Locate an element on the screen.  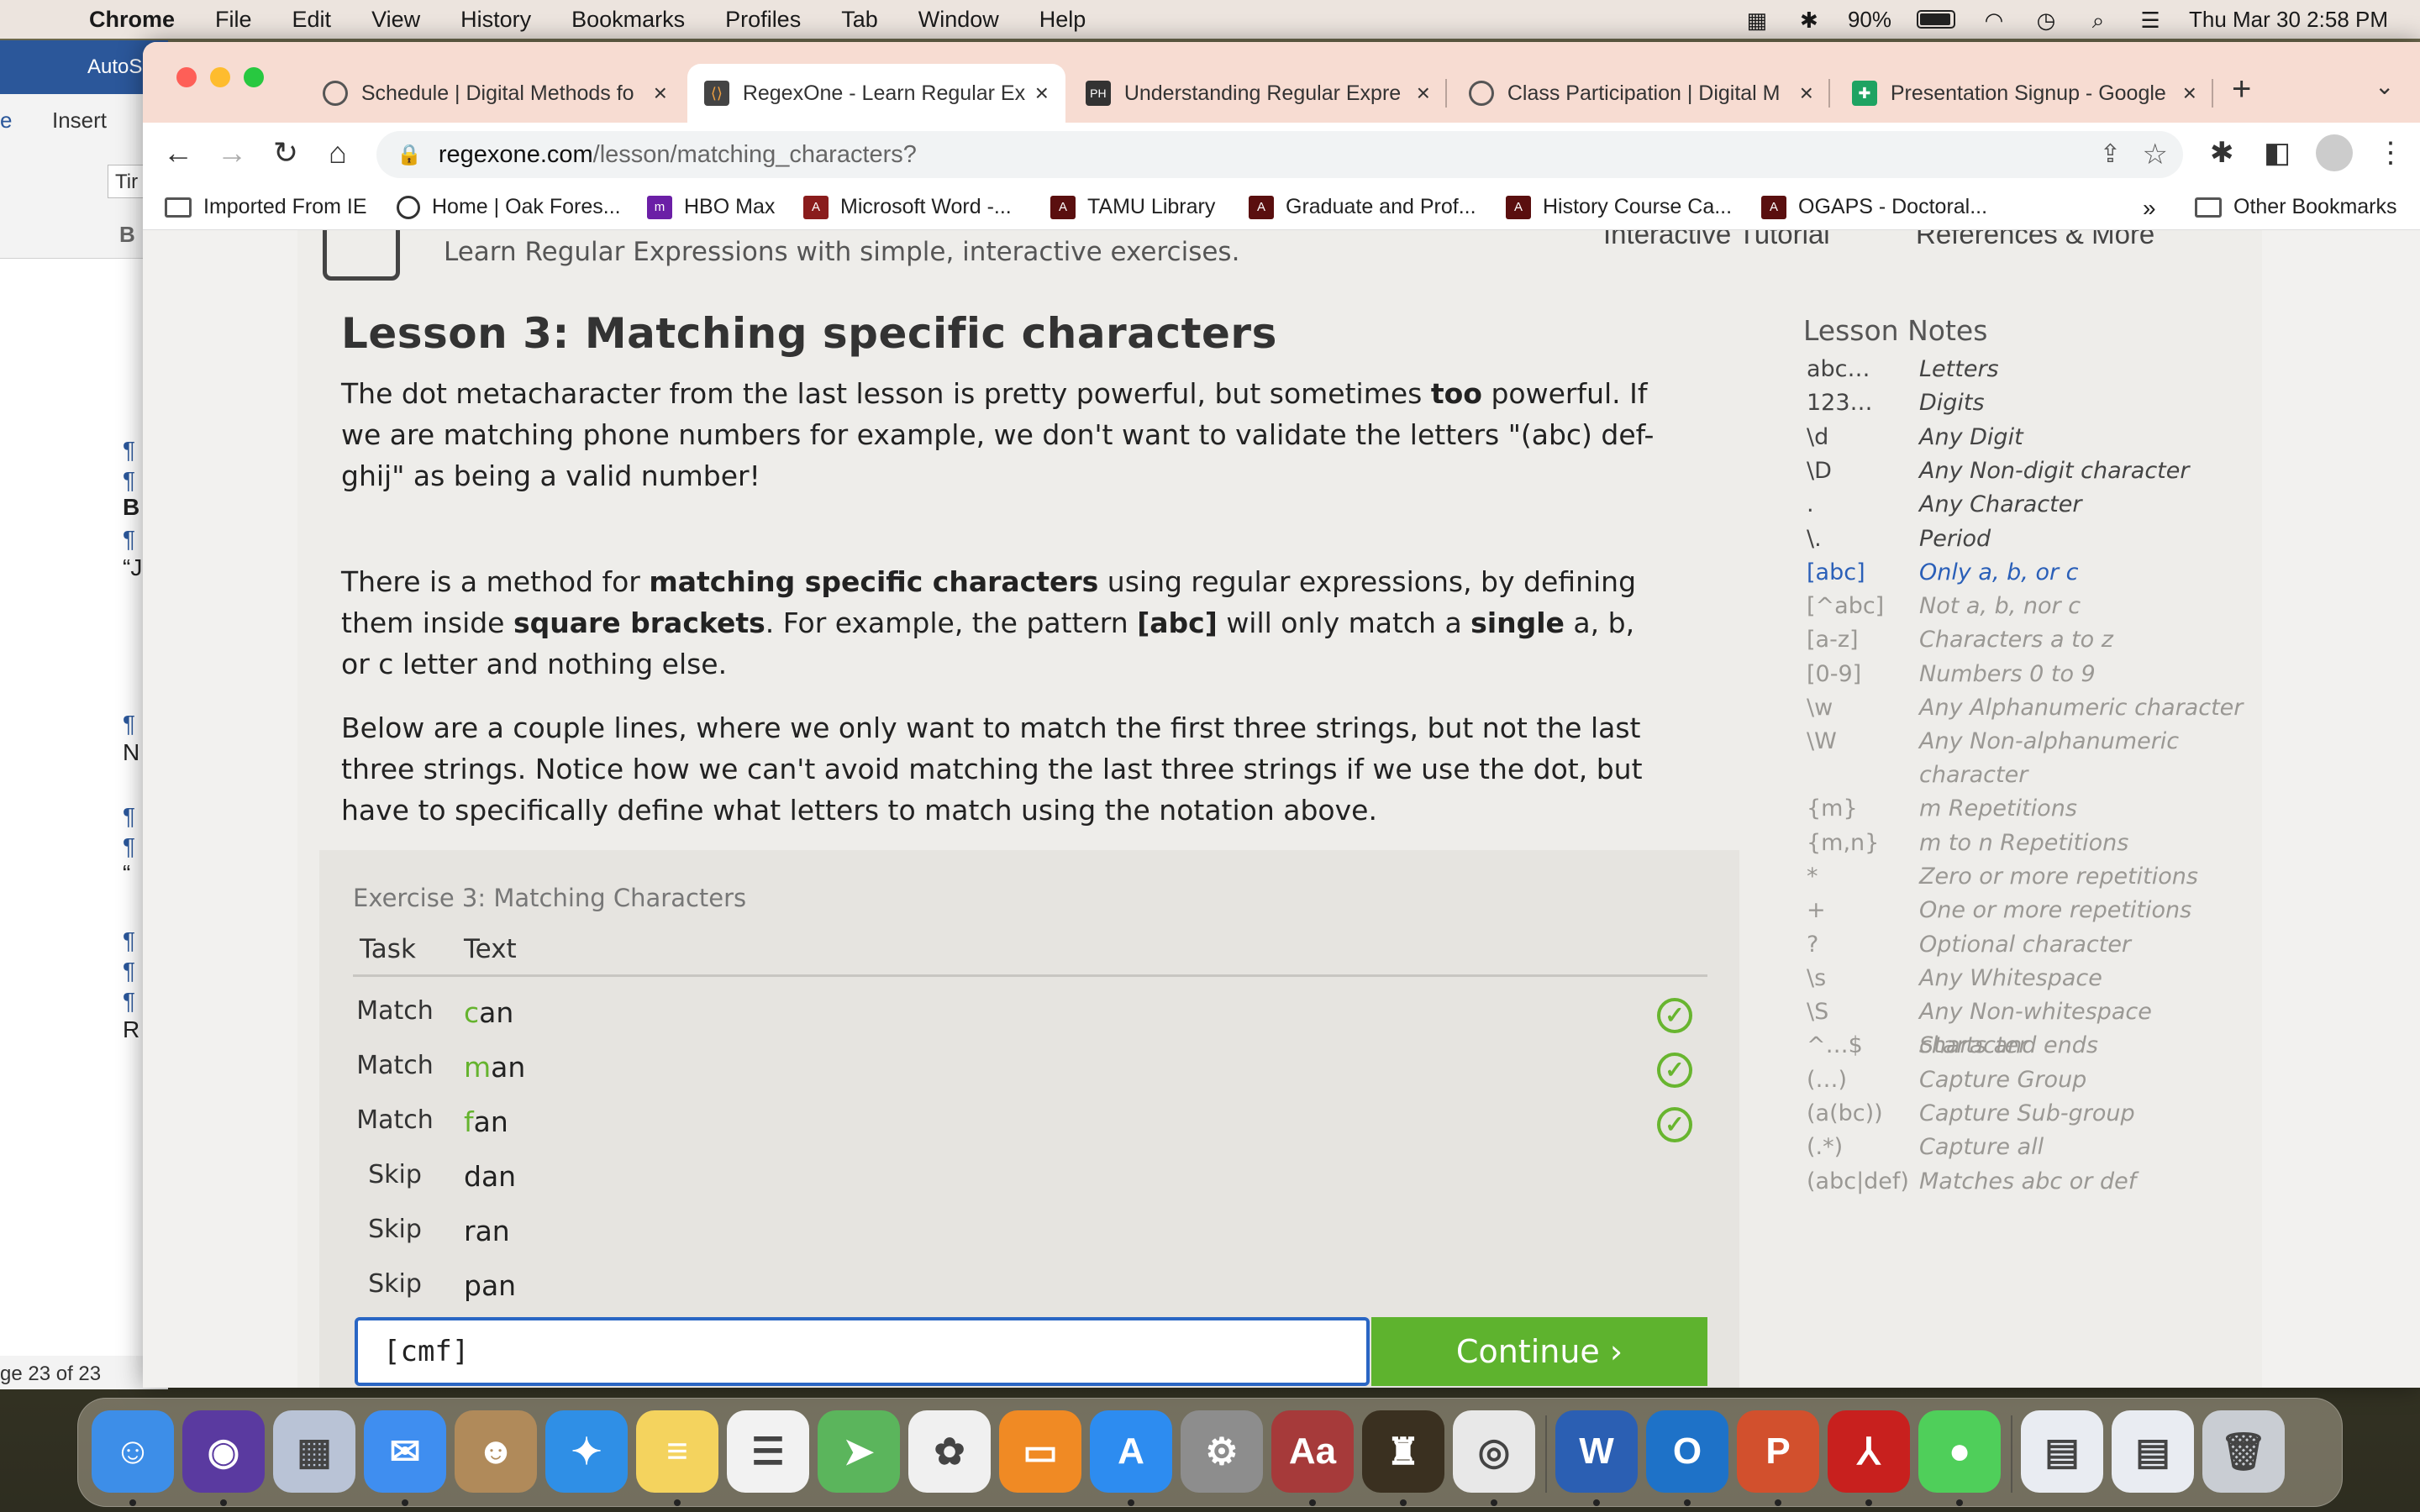
extensions-puzzle-icon: ✱ is located at coordinates (2222, 153).